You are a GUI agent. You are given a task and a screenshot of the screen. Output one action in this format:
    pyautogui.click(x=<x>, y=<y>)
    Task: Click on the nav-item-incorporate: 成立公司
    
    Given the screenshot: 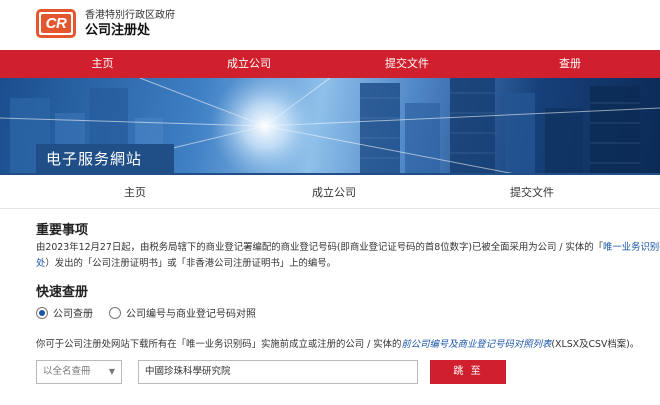 What is the action you would take?
    pyautogui.click(x=249, y=64)
    